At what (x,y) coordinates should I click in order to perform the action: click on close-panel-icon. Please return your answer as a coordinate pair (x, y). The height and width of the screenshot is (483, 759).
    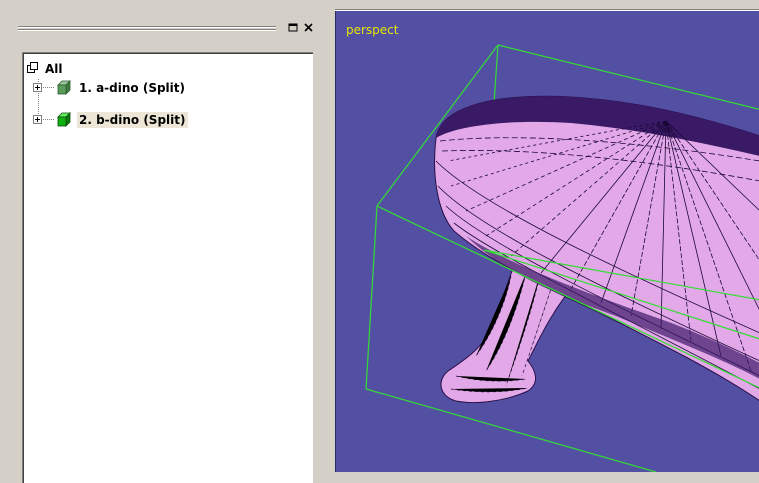
    Looking at the image, I should click on (308, 27).